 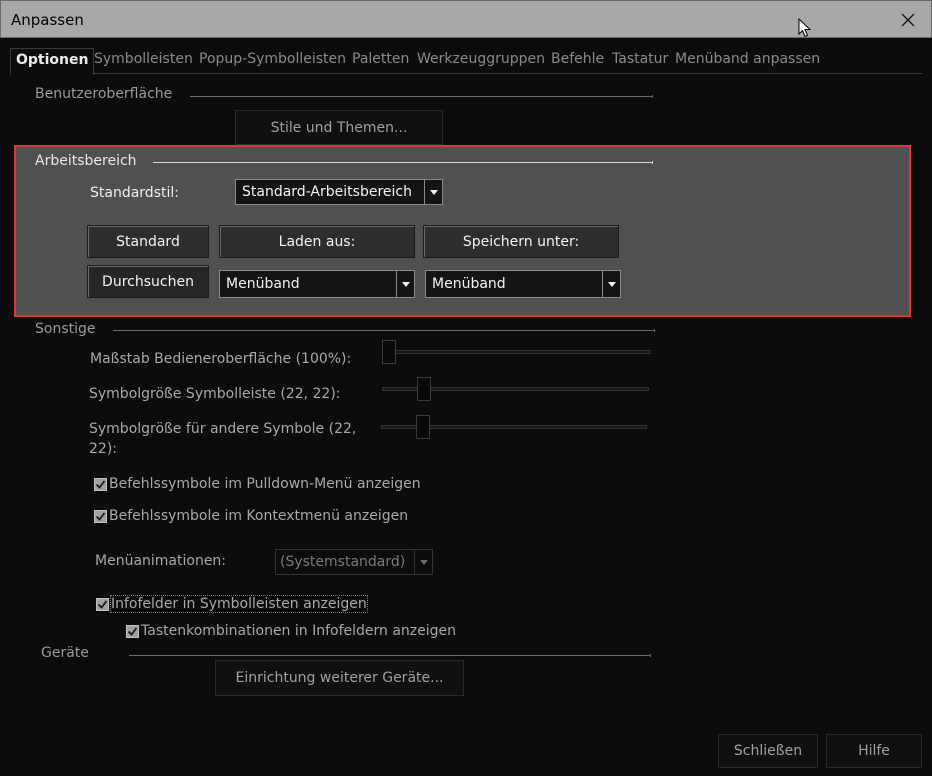 What do you see at coordinates (263, 284) in the screenshot?
I see `load-from-value: Menüband` at bounding box center [263, 284].